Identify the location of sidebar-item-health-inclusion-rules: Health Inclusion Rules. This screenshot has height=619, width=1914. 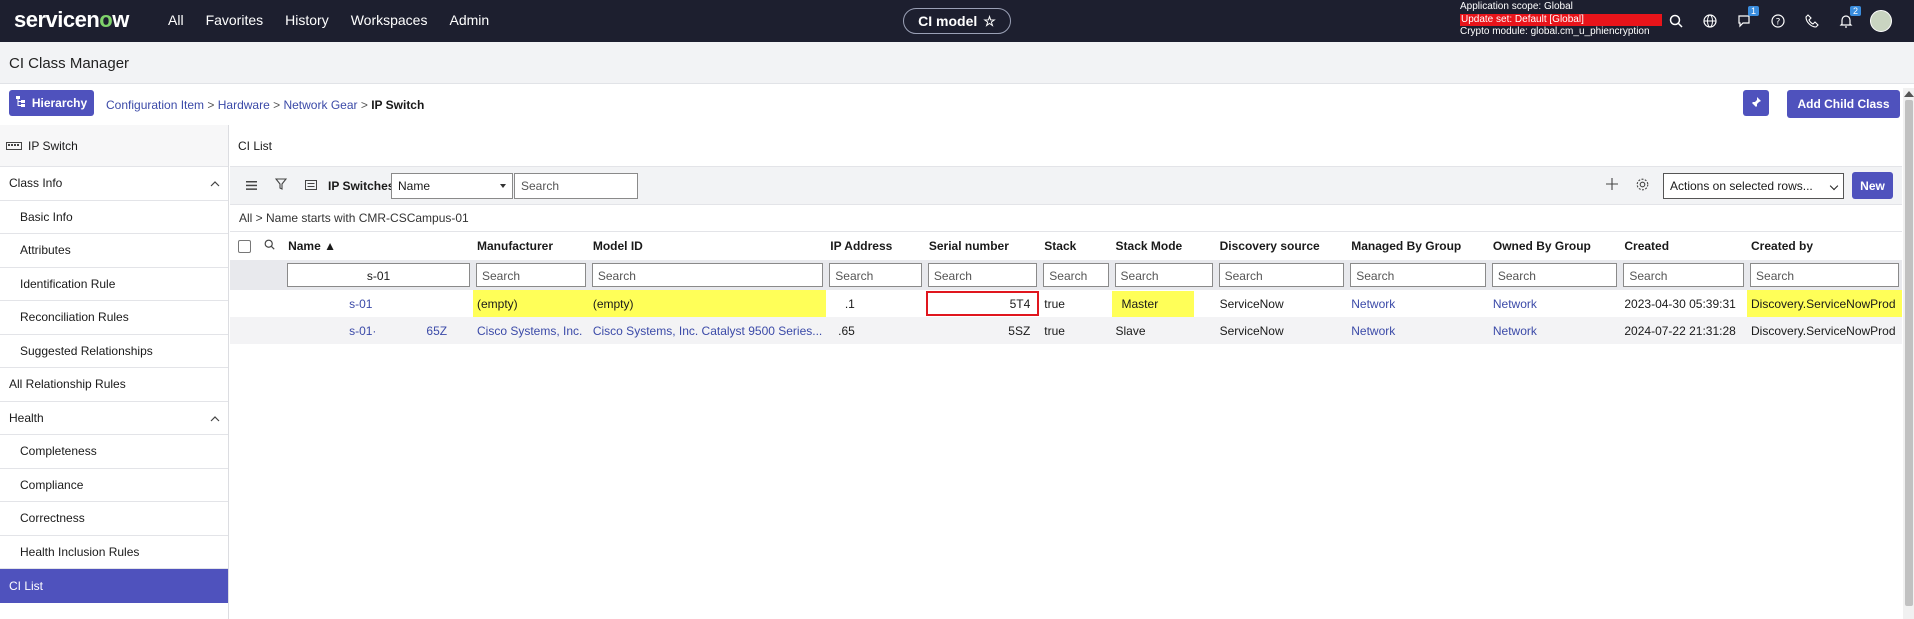
(114, 552).